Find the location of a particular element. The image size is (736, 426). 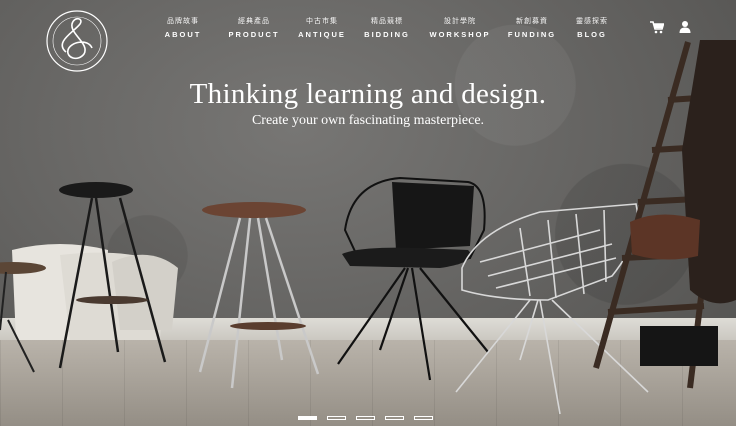

nav-item-label-zh: 品牌故事 is located at coordinates (183, 21).